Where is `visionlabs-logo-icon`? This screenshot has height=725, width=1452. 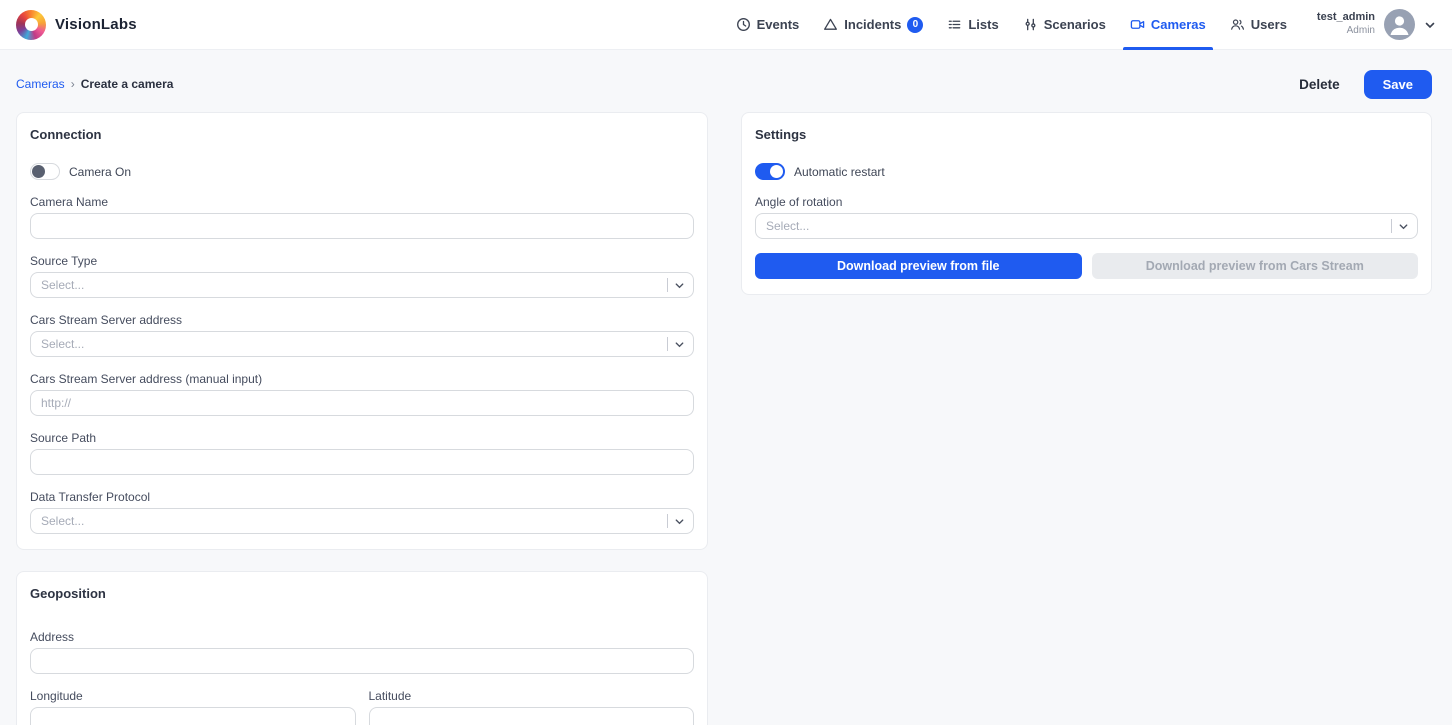
visionlabs-logo-icon is located at coordinates (31, 24).